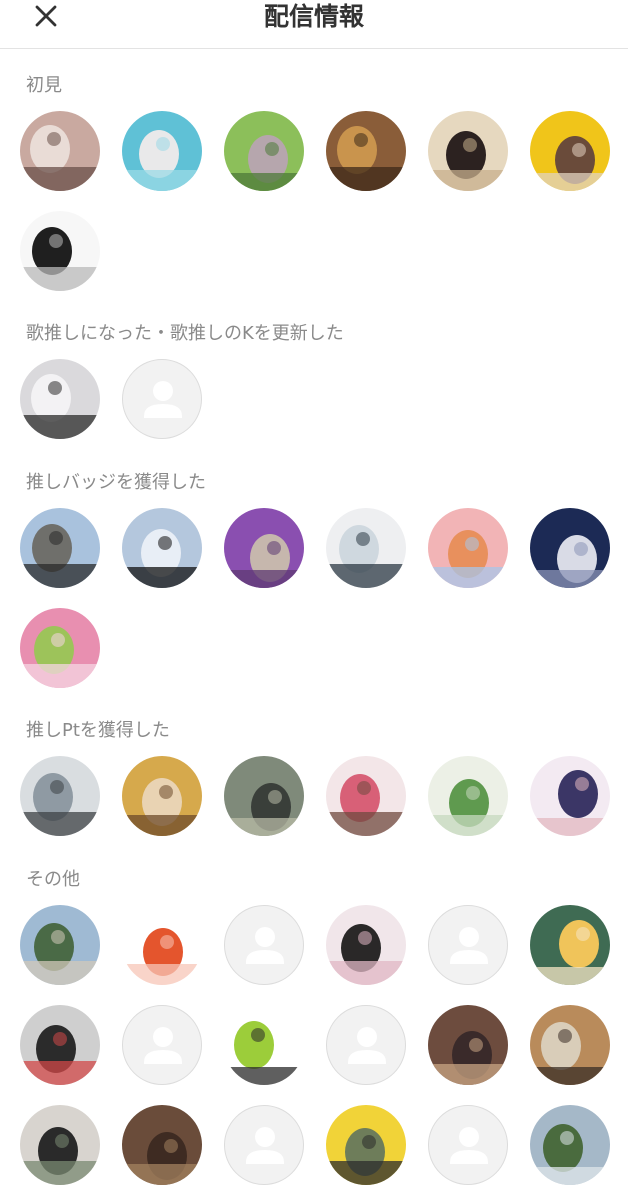  What do you see at coordinates (44, 85) in the screenshot?
I see `section-label: 初見` at bounding box center [44, 85].